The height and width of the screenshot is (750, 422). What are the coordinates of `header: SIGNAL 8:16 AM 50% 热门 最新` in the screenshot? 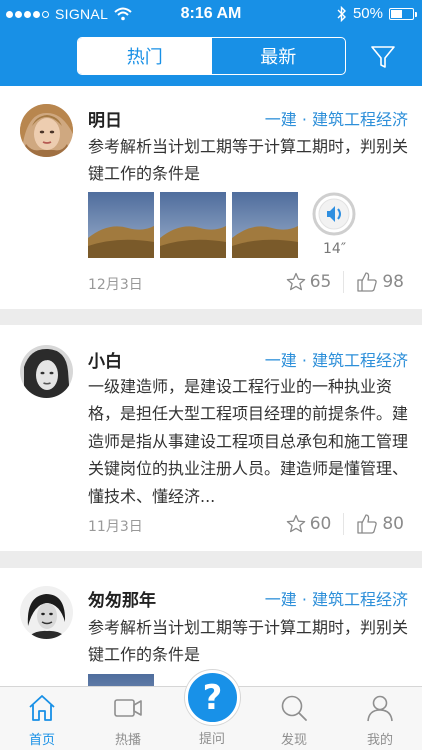 It's located at (211, 43).